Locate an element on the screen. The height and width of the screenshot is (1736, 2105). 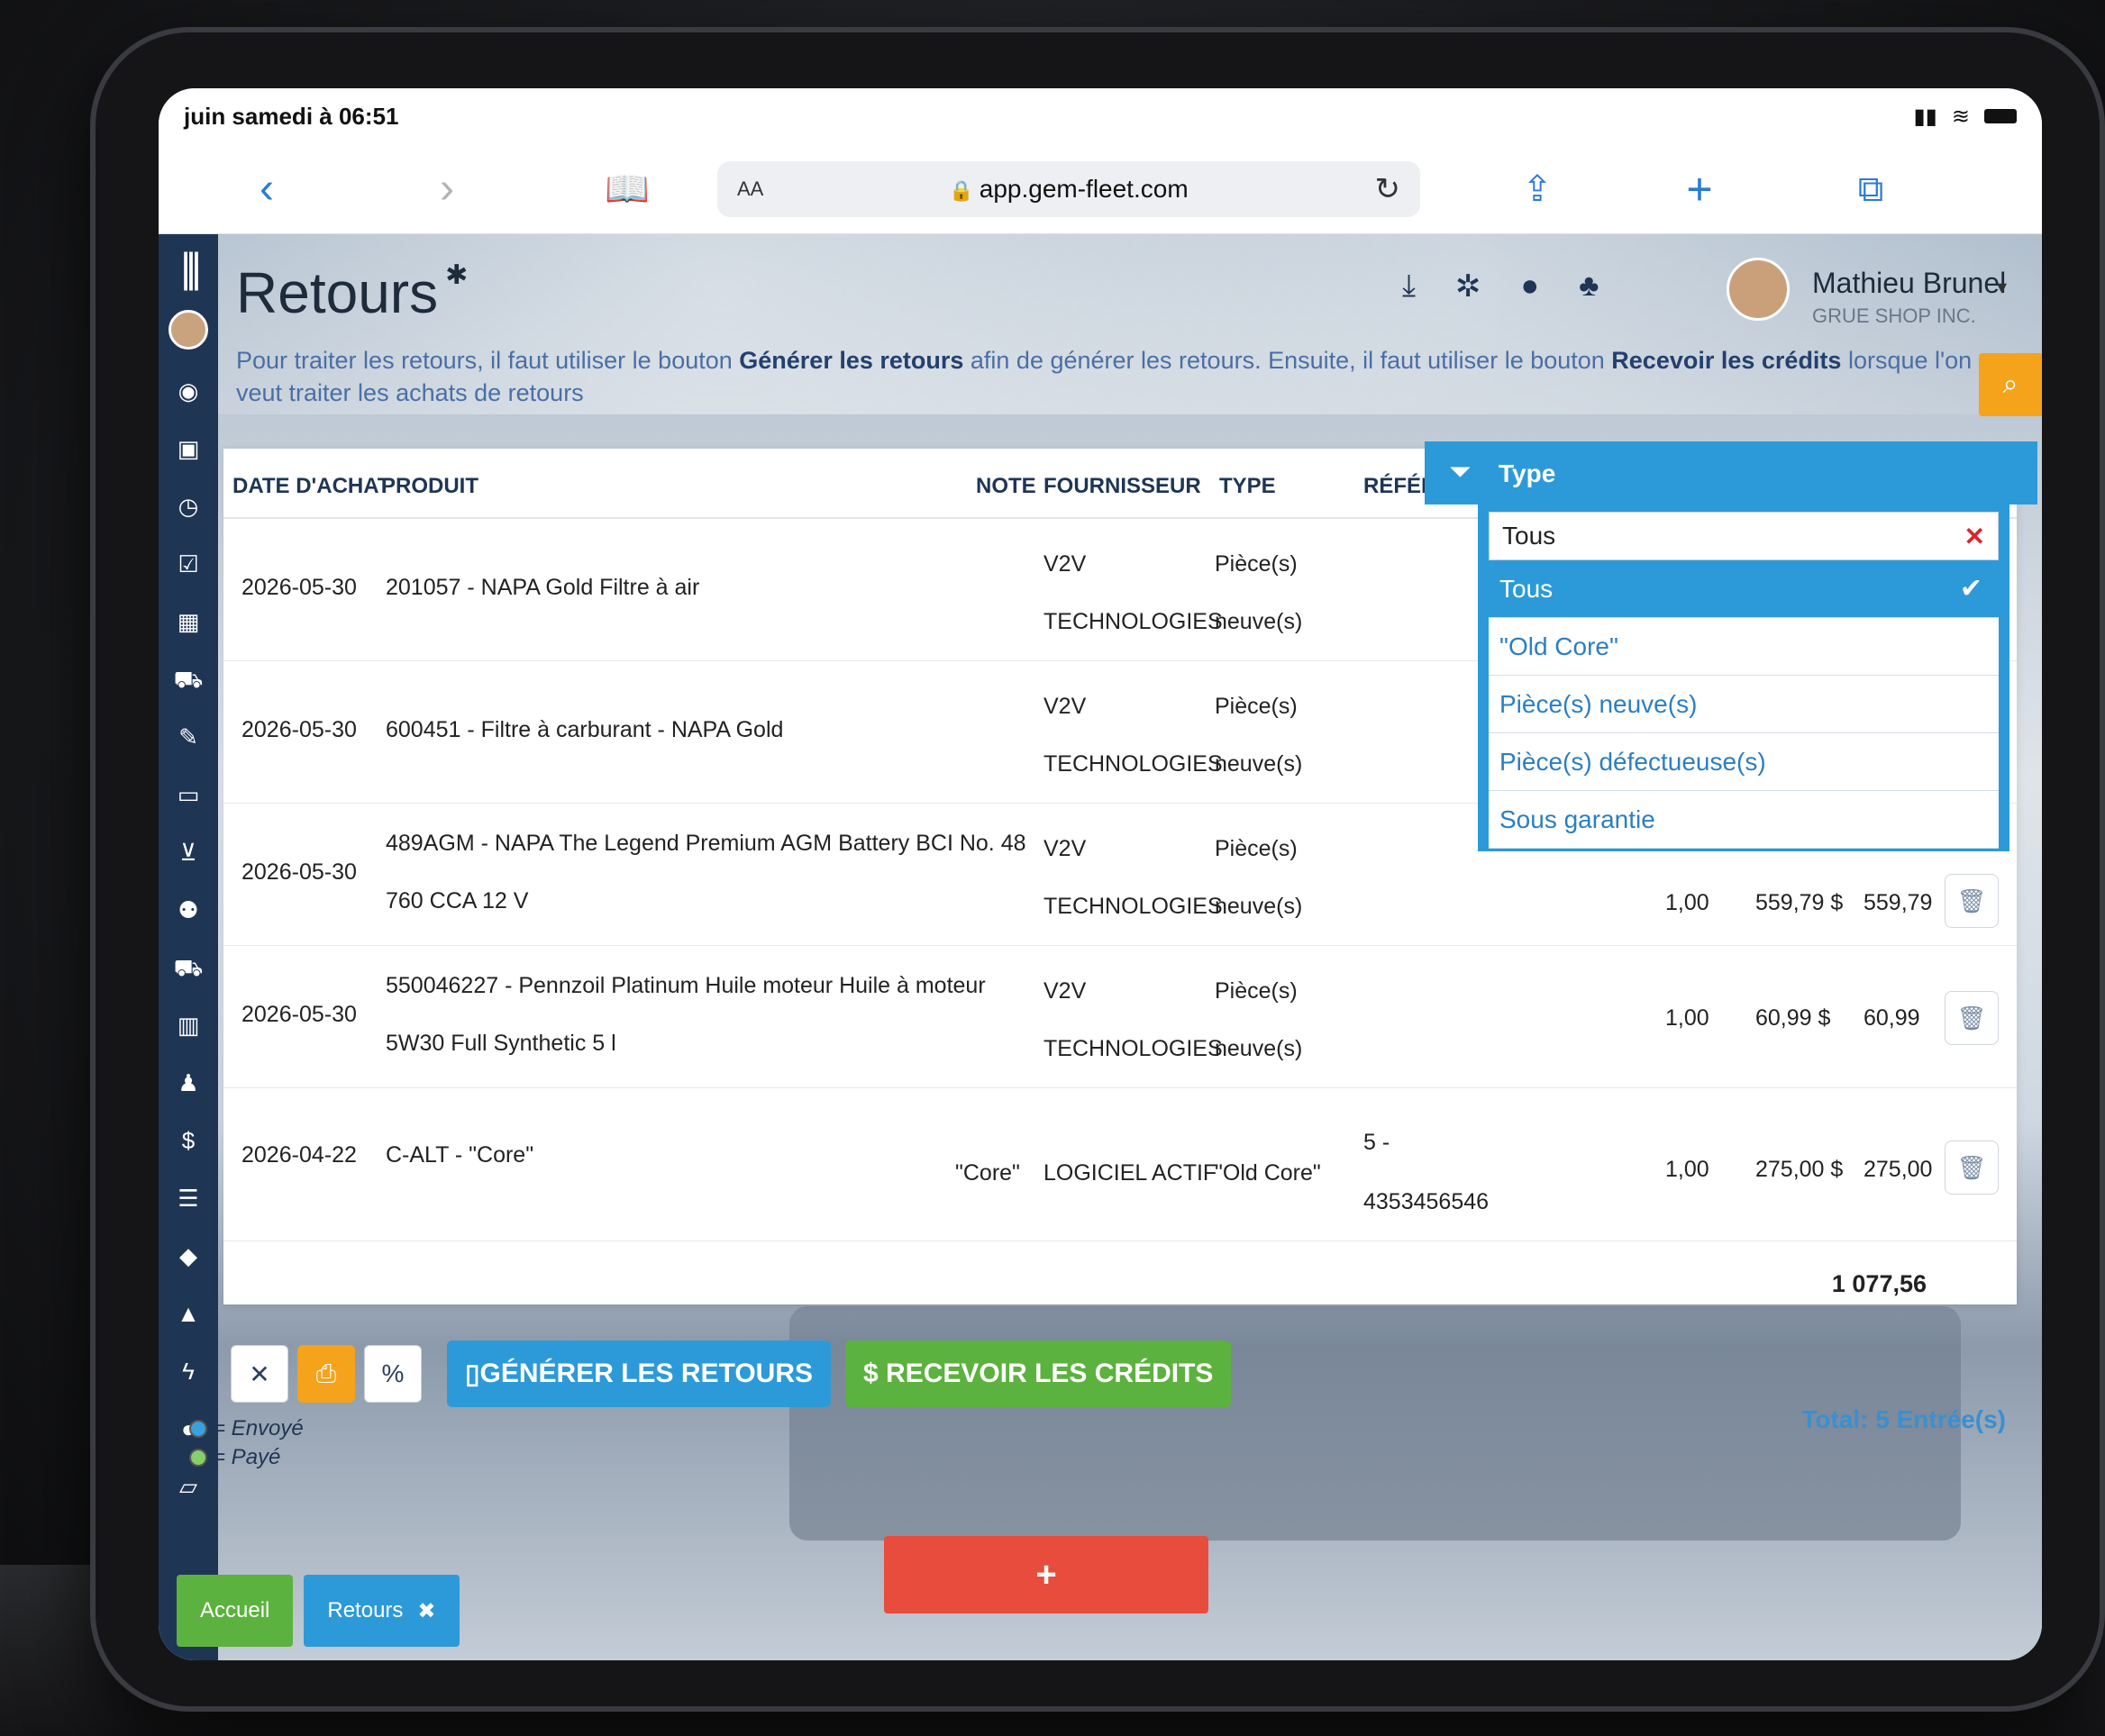
legend-sent: = Envoyé is located at coordinates (246, 1428).